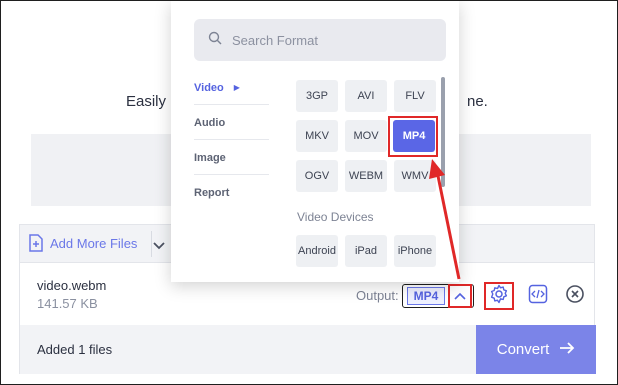 The height and width of the screenshot is (385, 618). I want to click on tagline-right-text: ne., so click(477, 101).